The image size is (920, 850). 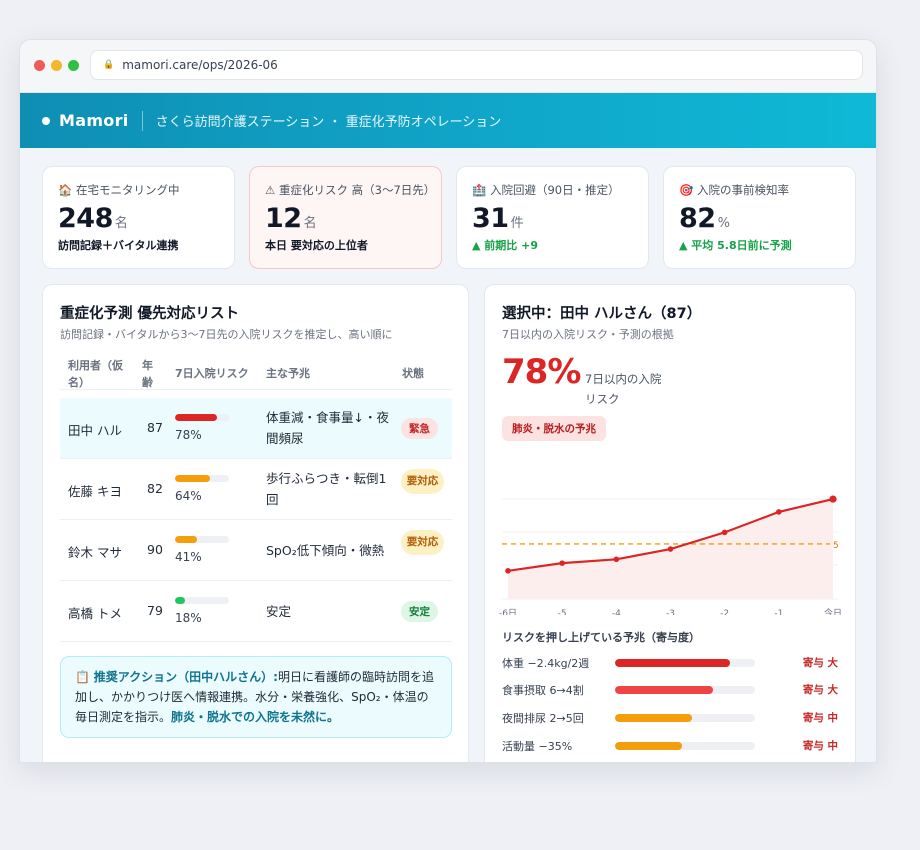 What do you see at coordinates (554, 428) in the screenshot?
I see `prediction-tag: 肺炎・脱水の予兆` at bounding box center [554, 428].